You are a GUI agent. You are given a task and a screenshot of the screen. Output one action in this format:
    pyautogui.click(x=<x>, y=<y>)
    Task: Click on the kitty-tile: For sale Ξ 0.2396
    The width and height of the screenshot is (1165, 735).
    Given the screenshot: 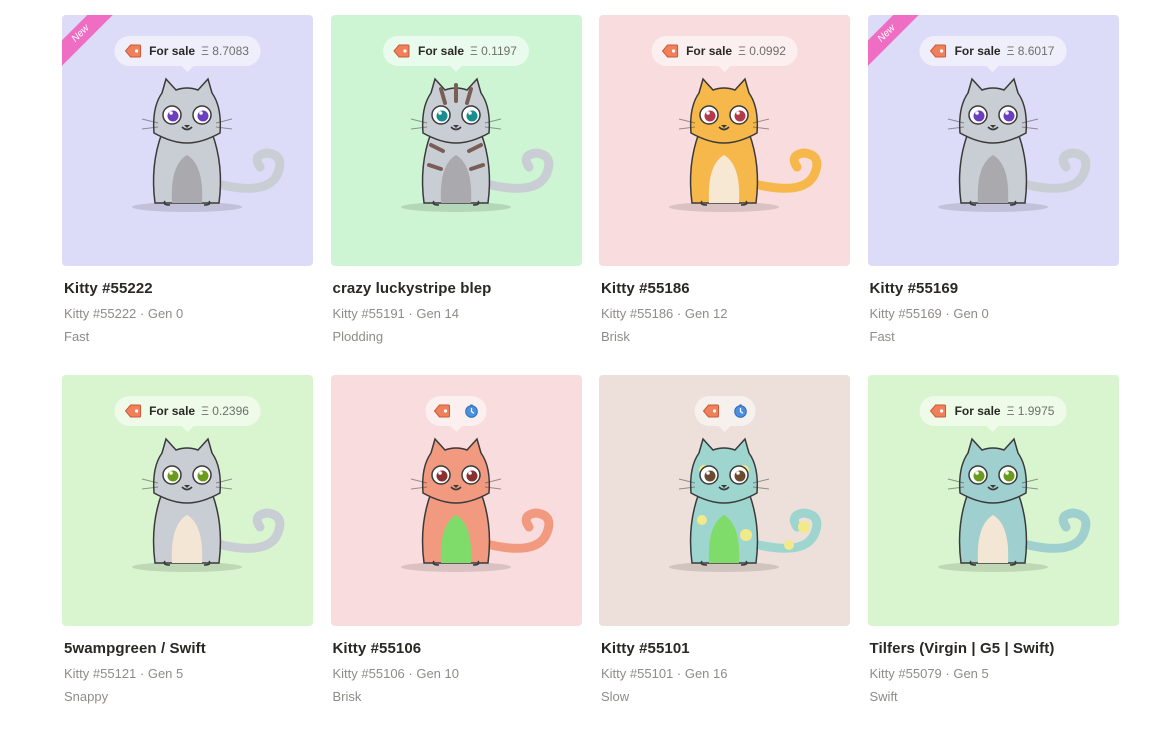 What is the action you would take?
    pyautogui.click(x=187, y=500)
    